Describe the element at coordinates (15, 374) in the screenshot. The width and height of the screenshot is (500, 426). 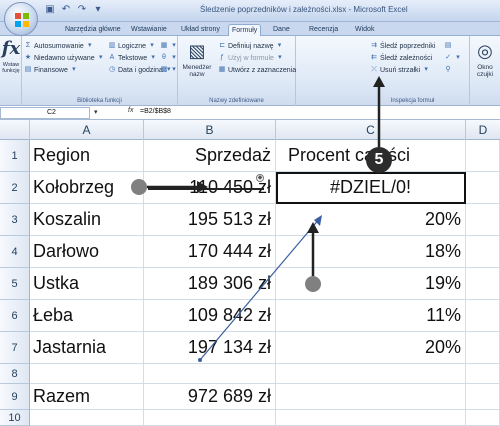
I see `row-header: 8` at that location.